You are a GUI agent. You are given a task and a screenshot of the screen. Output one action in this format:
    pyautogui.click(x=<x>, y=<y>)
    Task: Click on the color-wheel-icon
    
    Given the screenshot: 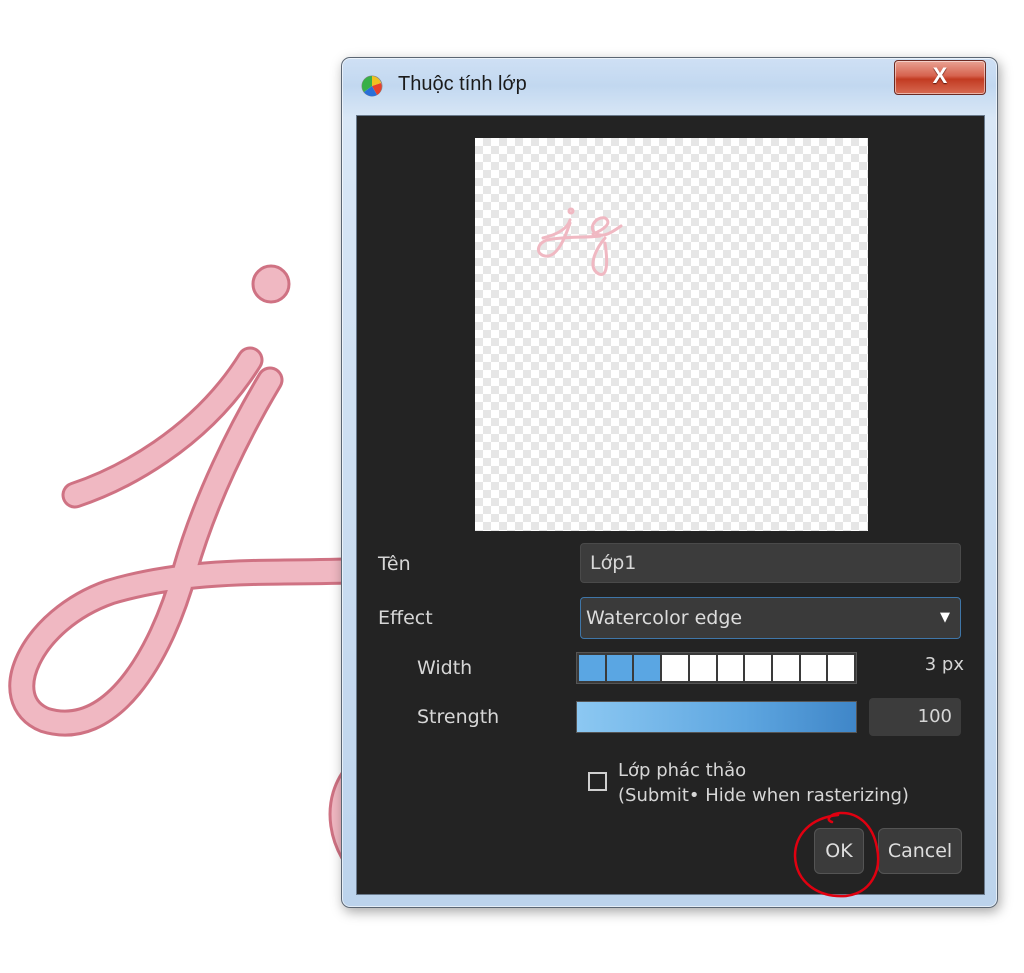 What is the action you would take?
    pyautogui.click(x=372, y=86)
    